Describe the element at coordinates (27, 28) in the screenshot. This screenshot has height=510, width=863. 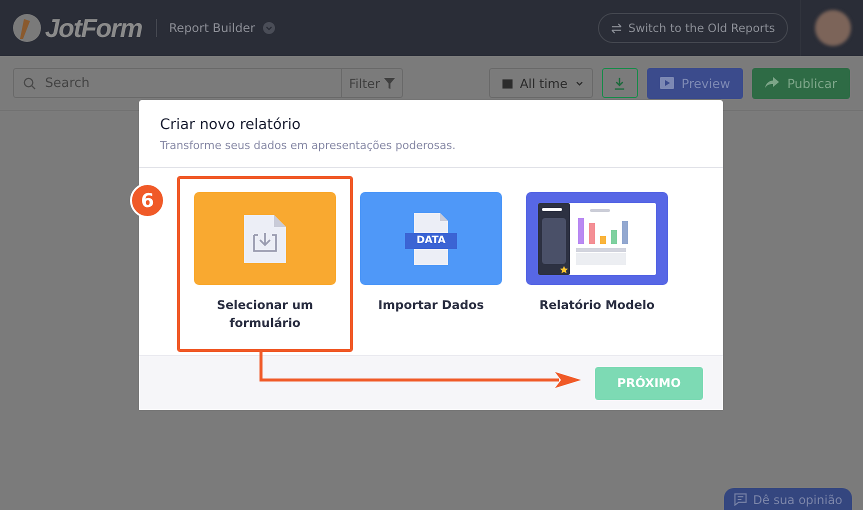
I see `pencil-logo-icon` at that location.